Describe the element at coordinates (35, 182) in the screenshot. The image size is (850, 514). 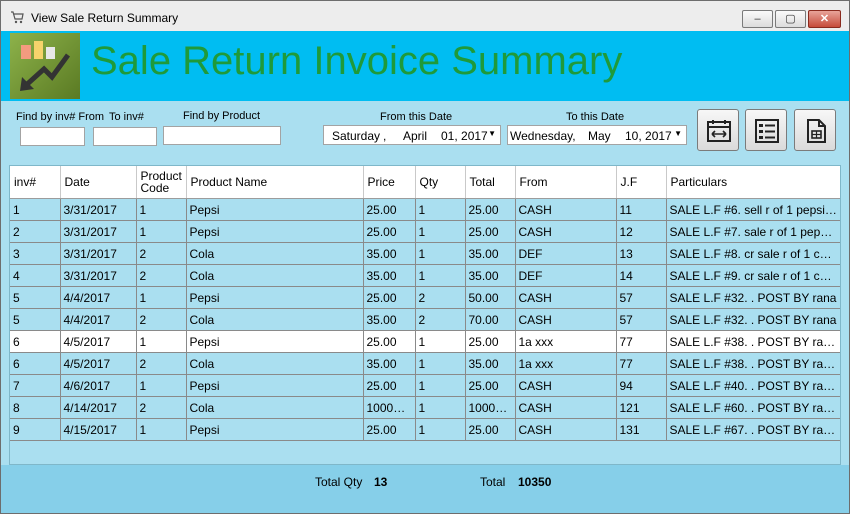
I see `column-header-inv: inv#` at that location.